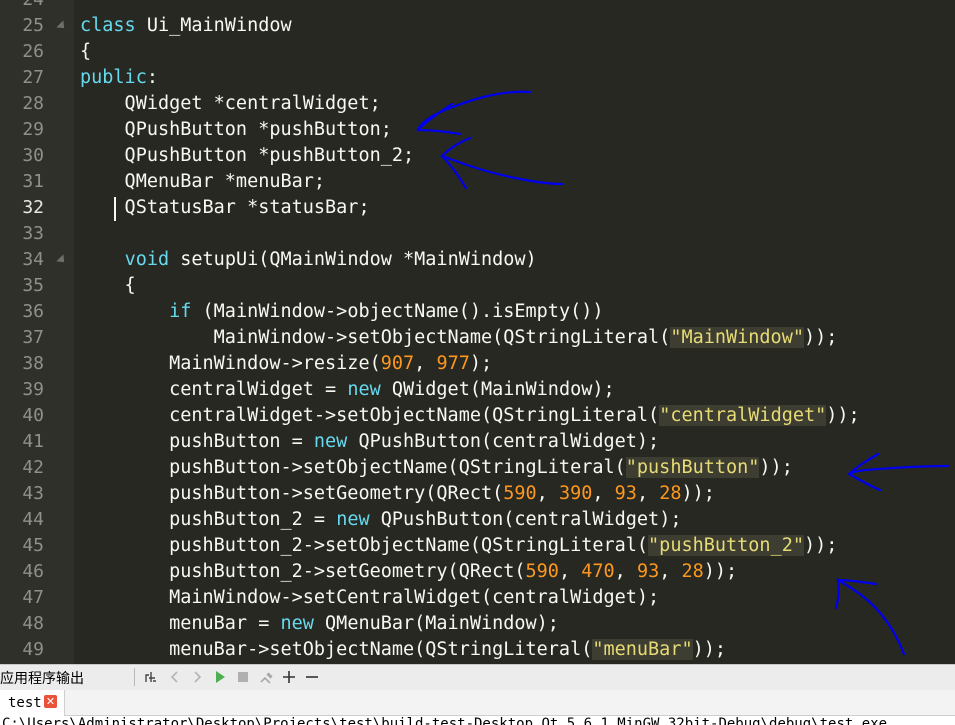 The width and height of the screenshot is (955, 725). Describe the element at coordinates (33, 233) in the screenshot. I see `line-number: 33` at that location.